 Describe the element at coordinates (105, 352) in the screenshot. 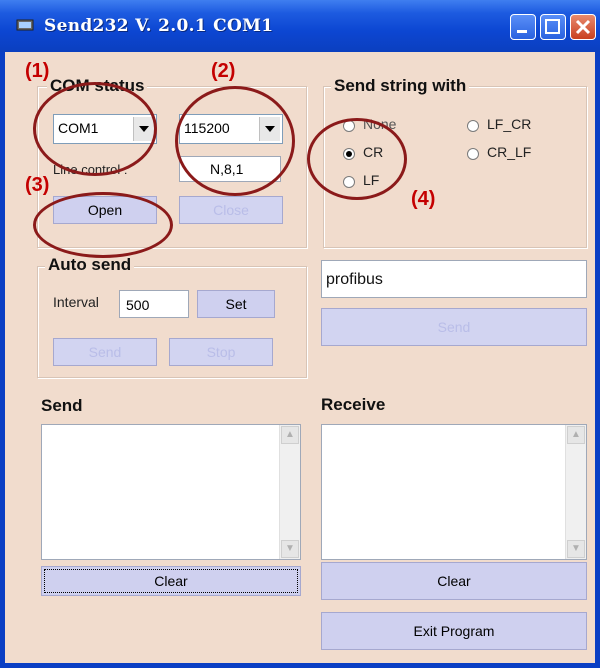

I see `auto-send-button: Send` at that location.